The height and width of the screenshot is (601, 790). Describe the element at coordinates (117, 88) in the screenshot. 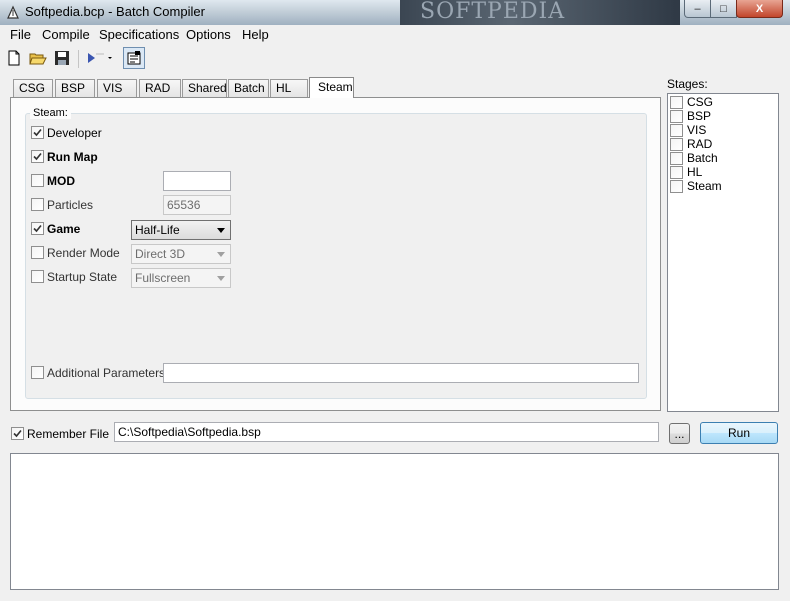

I see `tab-vis: VIS` at that location.